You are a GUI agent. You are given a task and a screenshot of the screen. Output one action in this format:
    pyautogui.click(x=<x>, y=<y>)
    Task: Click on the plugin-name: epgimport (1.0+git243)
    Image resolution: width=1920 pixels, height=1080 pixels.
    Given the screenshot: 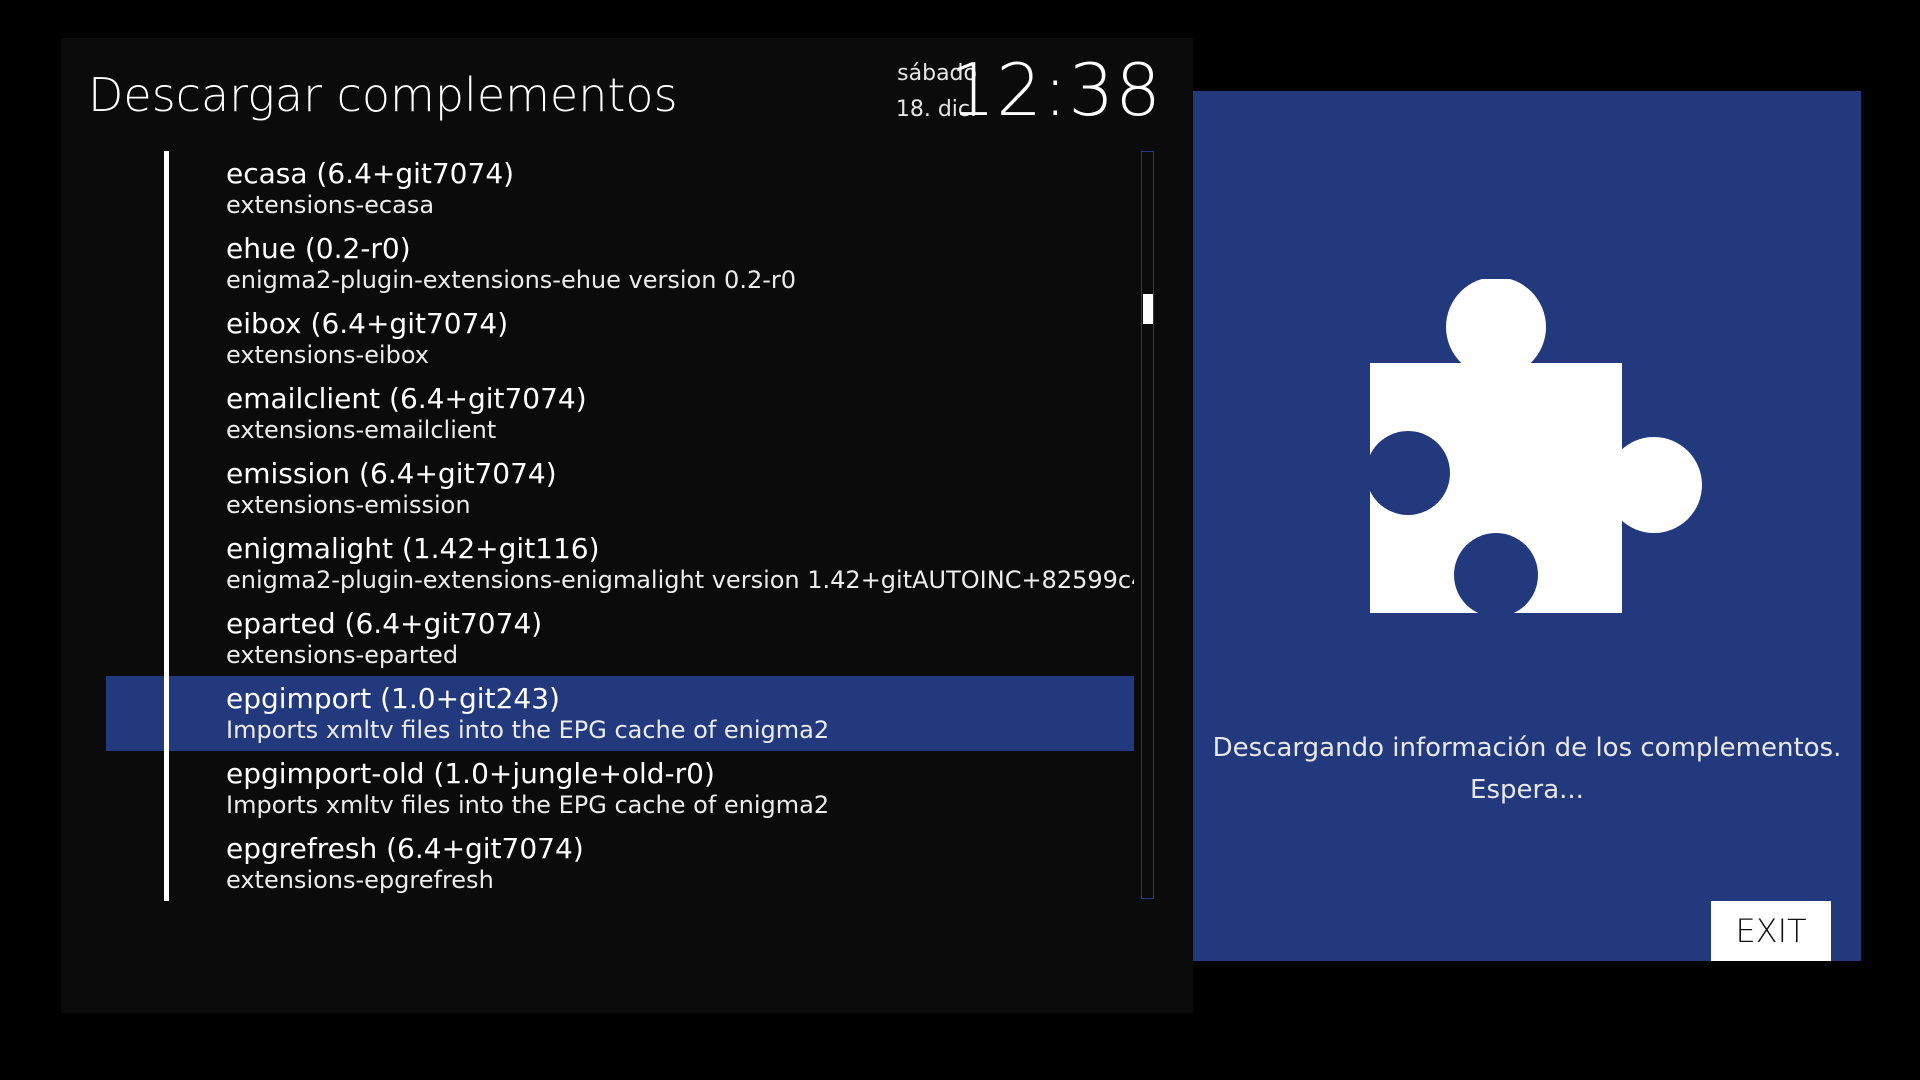 What is the action you would take?
    pyautogui.click(x=393, y=698)
    